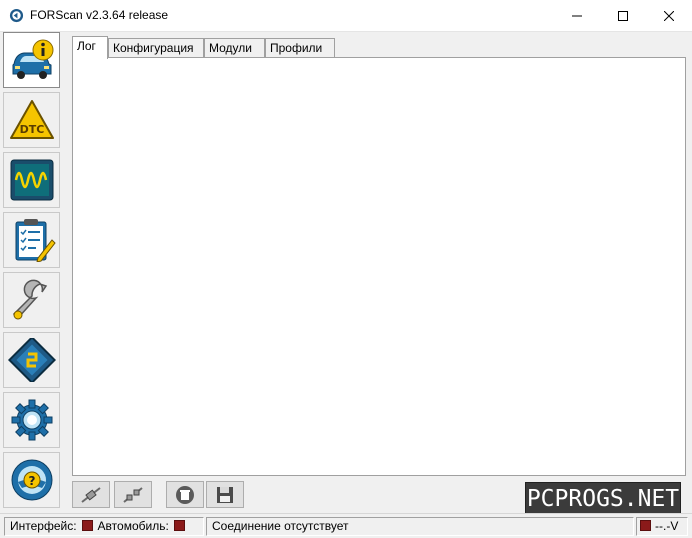 The image size is (692, 538). I want to click on close-icon, so click(669, 15).